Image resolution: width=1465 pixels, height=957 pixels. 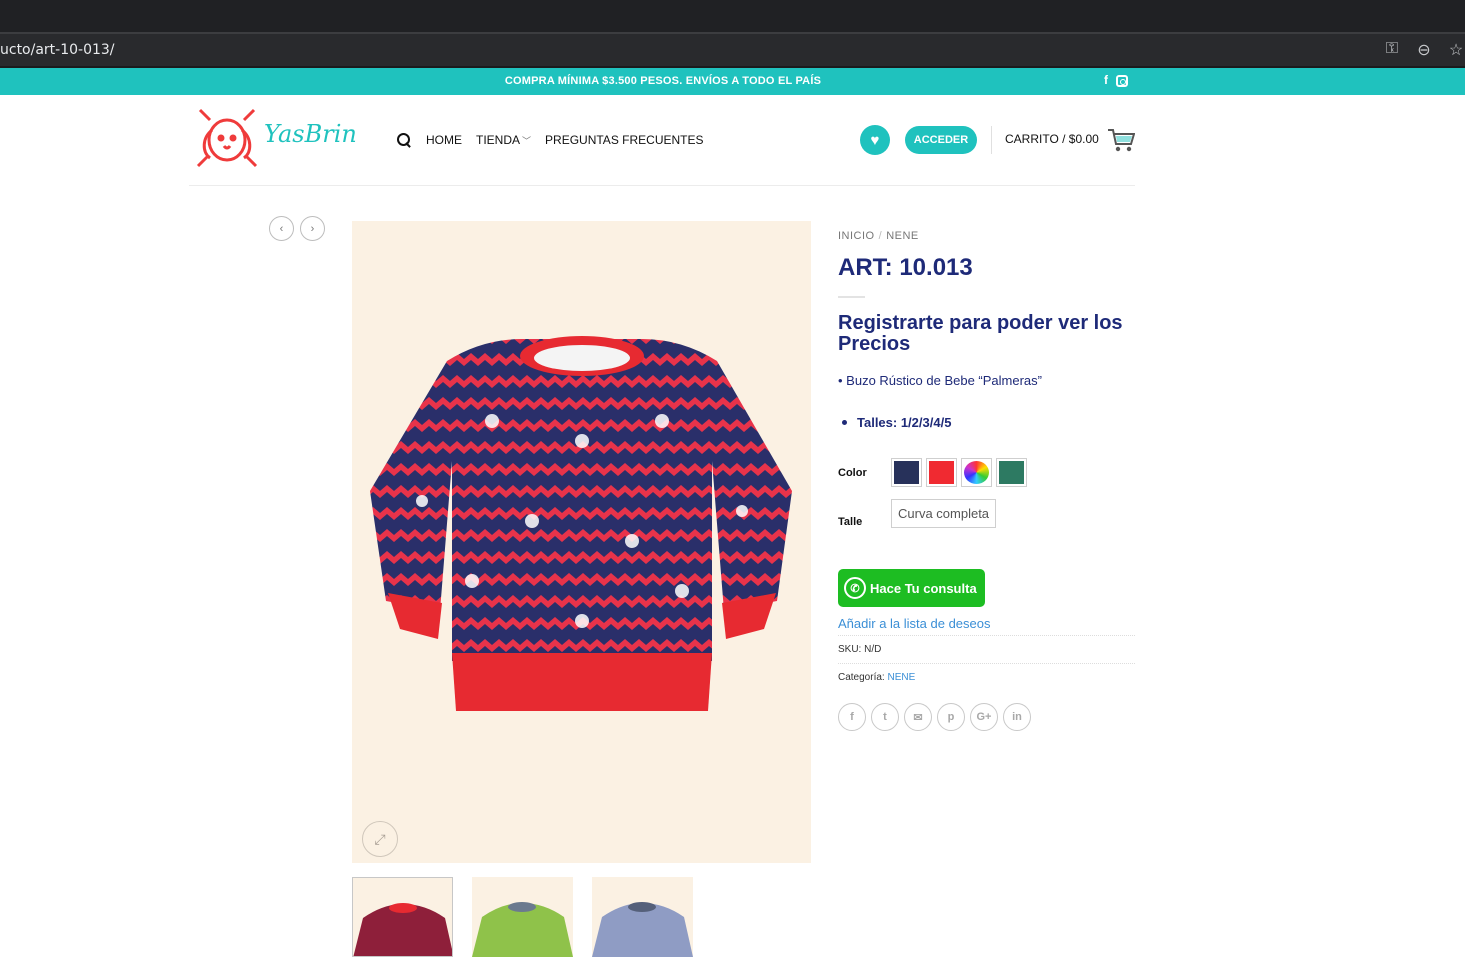 What do you see at coordinates (941, 140) in the screenshot?
I see `login-button: ACCEDER` at bounding box center [941, 140].